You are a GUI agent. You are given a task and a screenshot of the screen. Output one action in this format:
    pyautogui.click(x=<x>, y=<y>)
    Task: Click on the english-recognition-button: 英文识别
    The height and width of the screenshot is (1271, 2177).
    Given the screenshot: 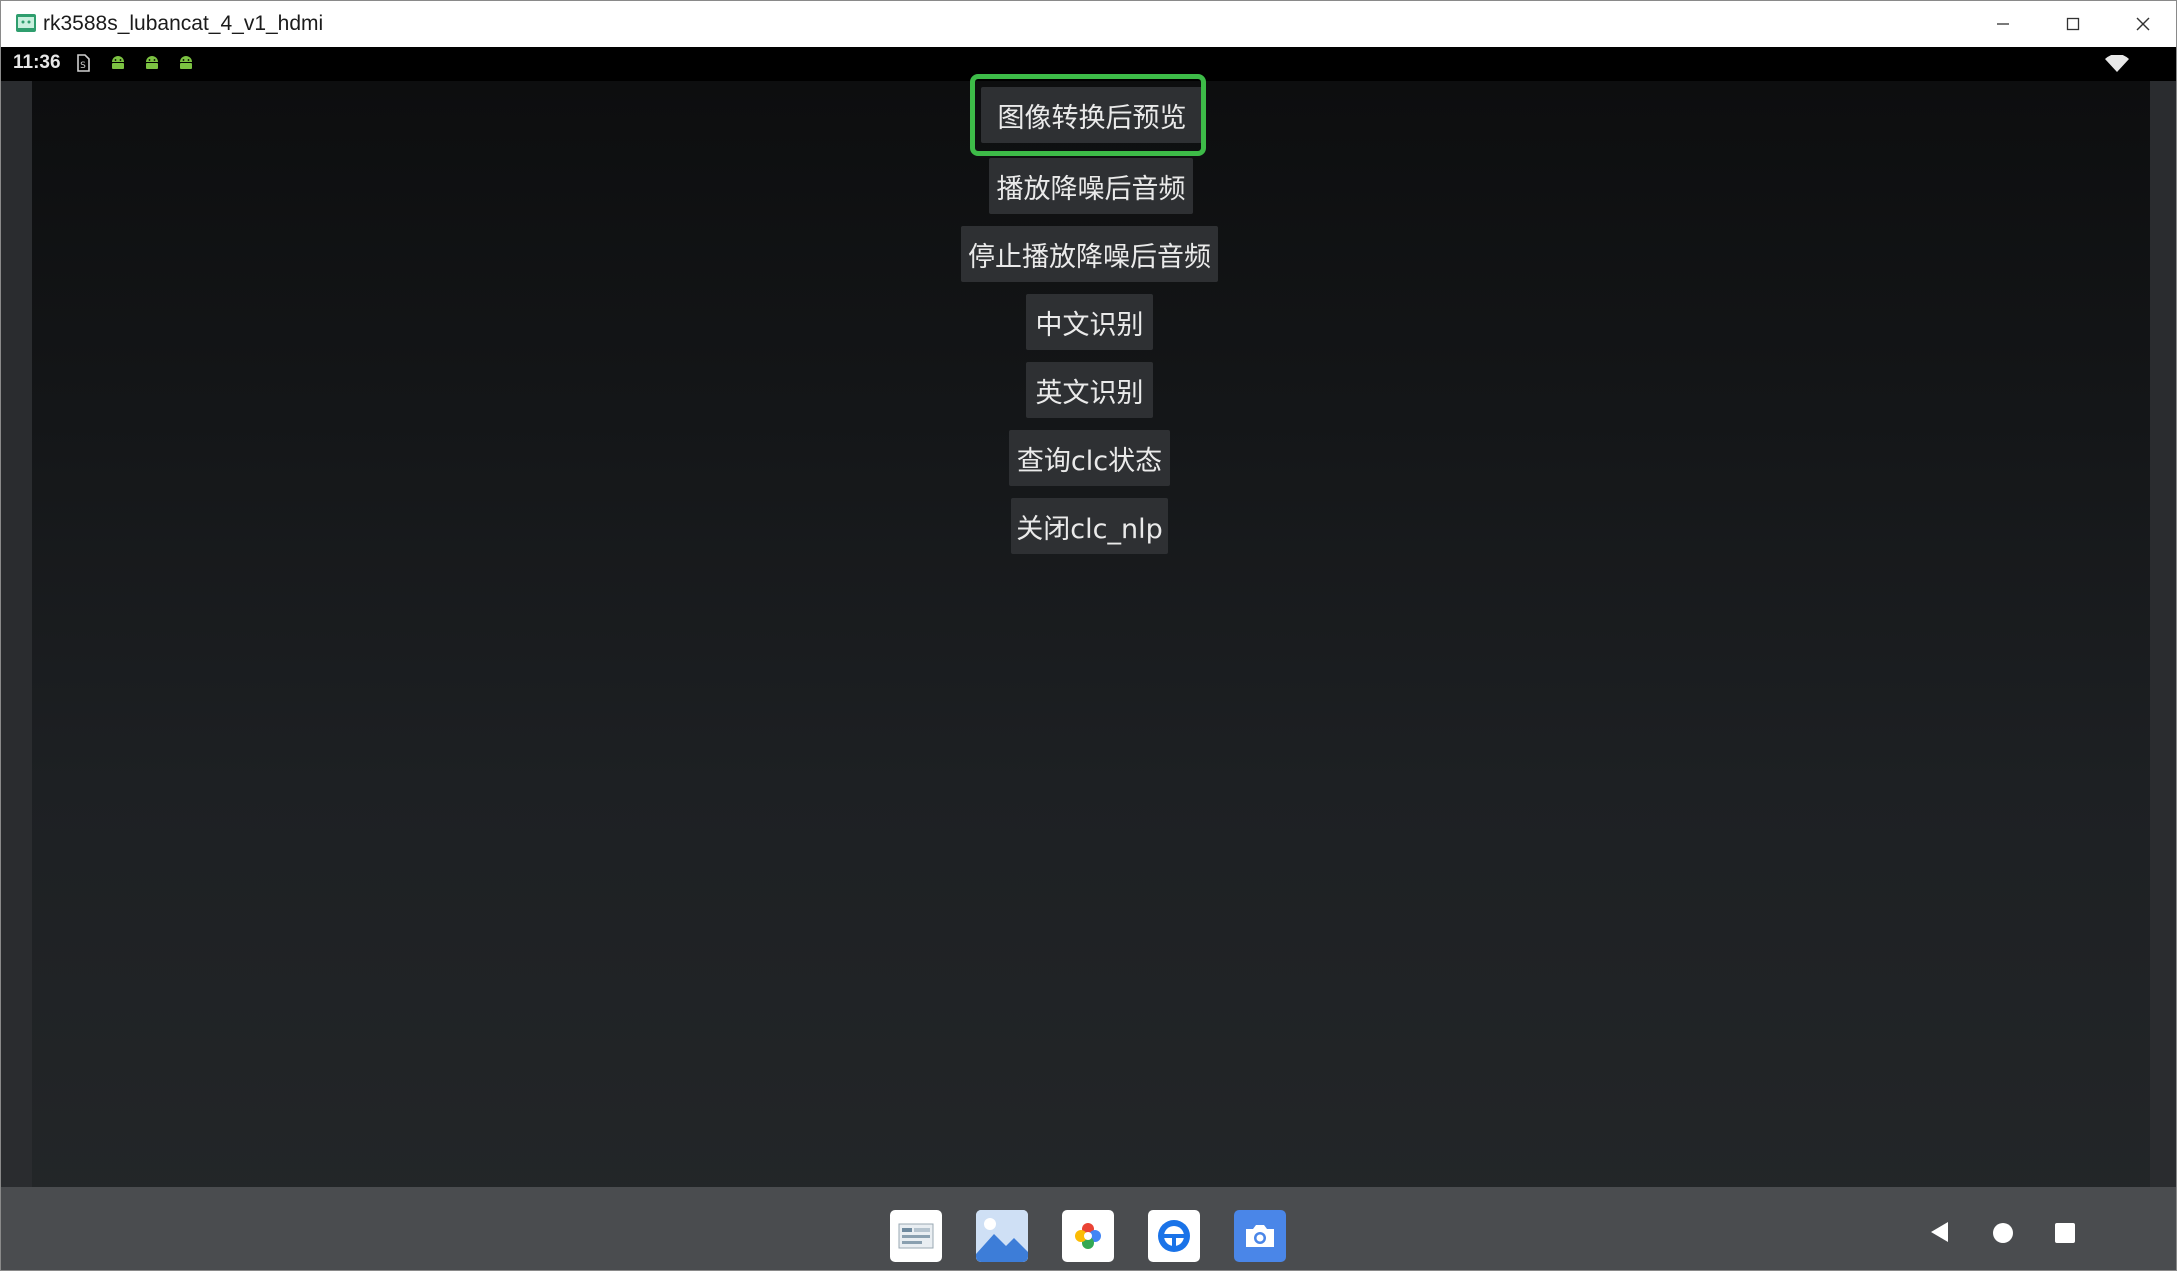 What is the action you would take?
    pyautogui.click(x=1089, y=390)
    